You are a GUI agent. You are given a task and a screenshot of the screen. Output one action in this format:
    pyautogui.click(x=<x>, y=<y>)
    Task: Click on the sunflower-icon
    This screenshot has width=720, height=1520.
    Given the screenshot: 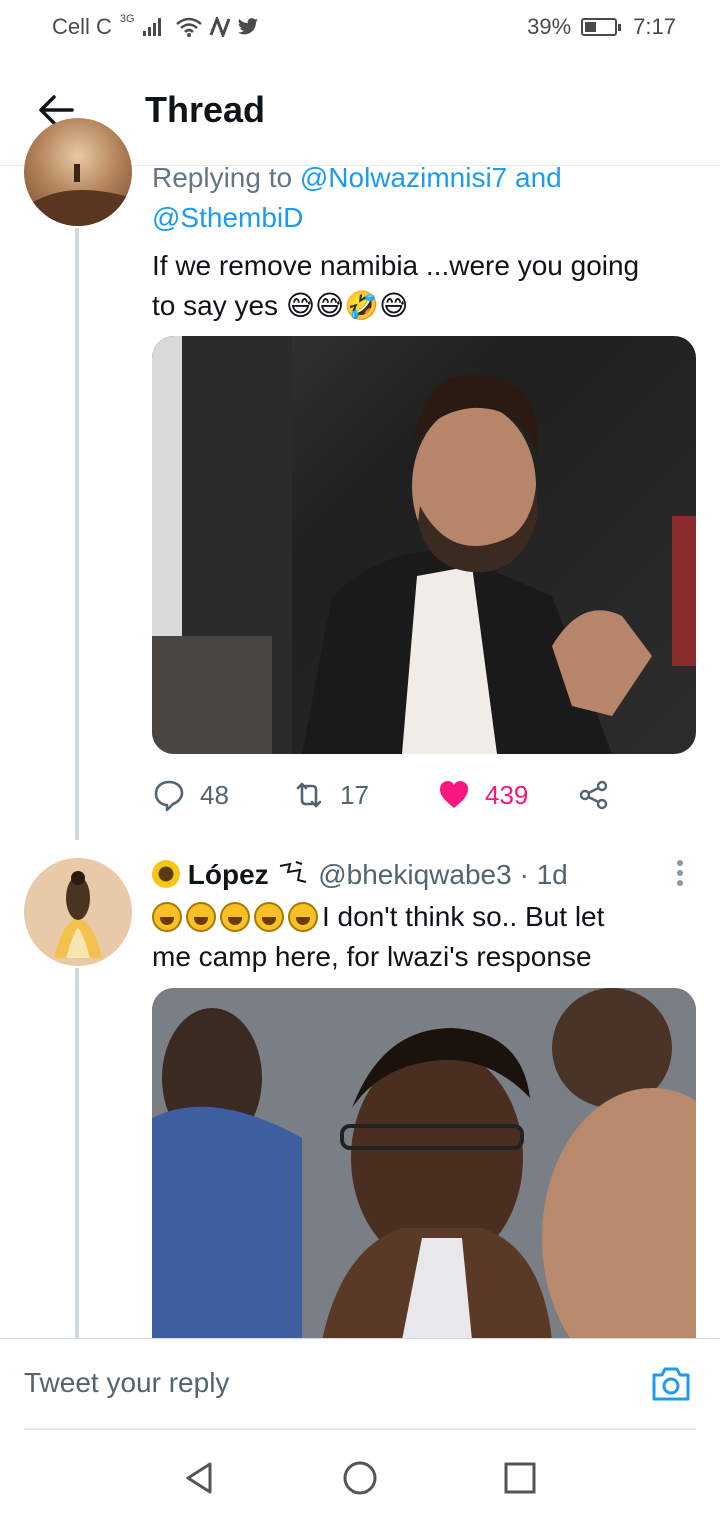 What is the action you would take?
    pyautogui.click(x=166, y=874)
    